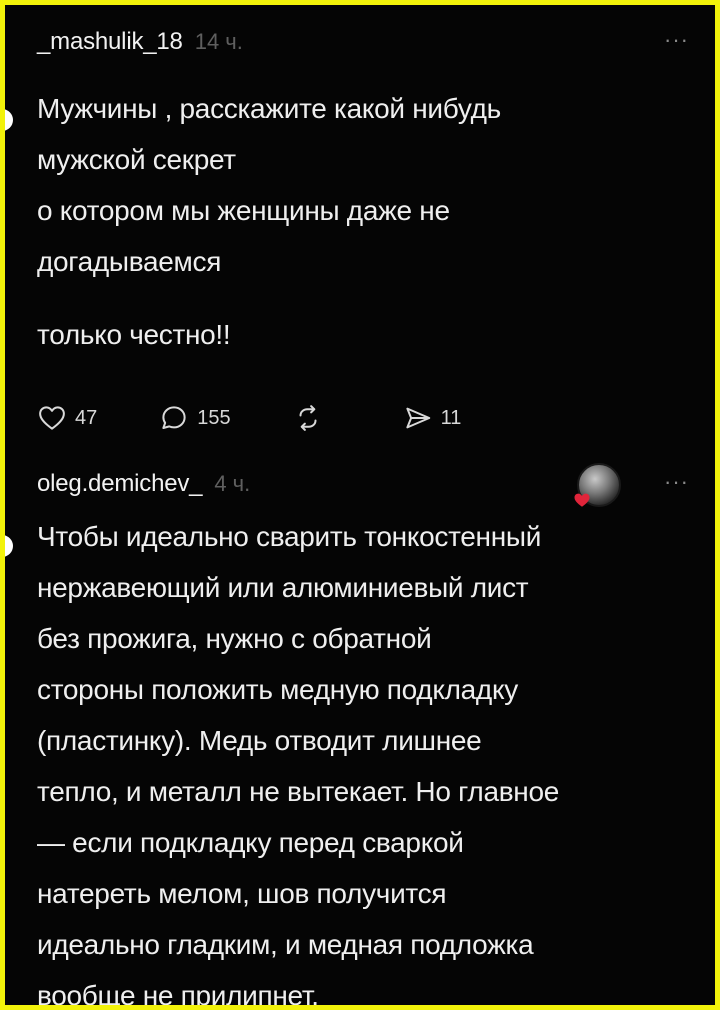 The image size is (720, 1010). What do you see at coordinates (277, 689) in the screenshot?
I see `post-line: стороны положить медную подкладку` at bounding box center [277, 689].